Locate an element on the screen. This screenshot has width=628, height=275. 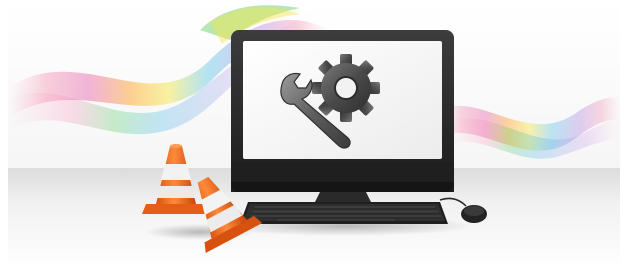
gear-icon is located at coordinates (346, 88).